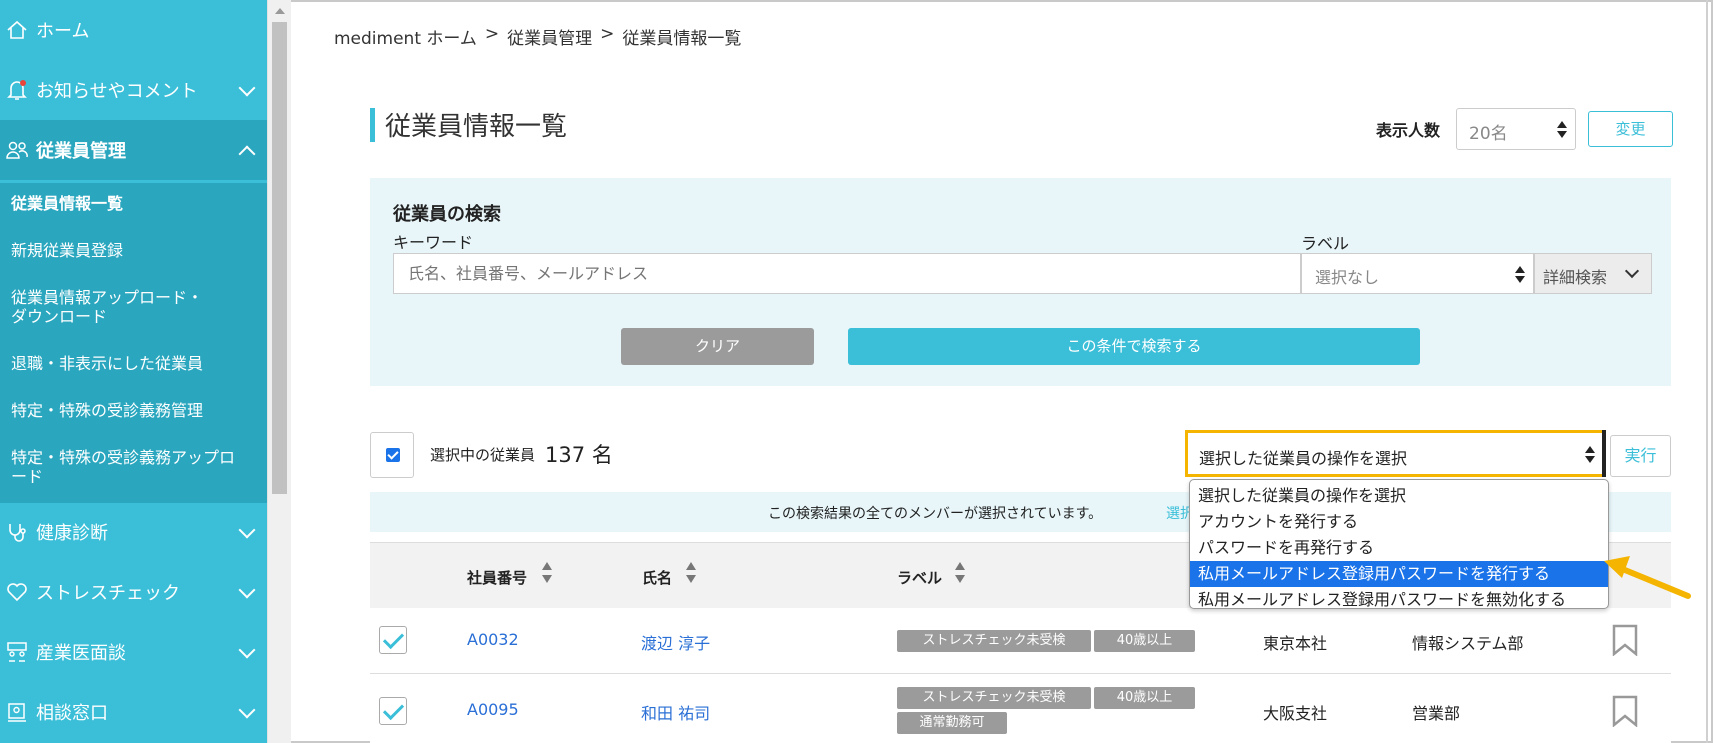 This screenshot has height=743, width=1713. Describe the element at coordinates (549, 36) in the screenshot. I see `breadcrumb-employees: 従業員管理` at that location.